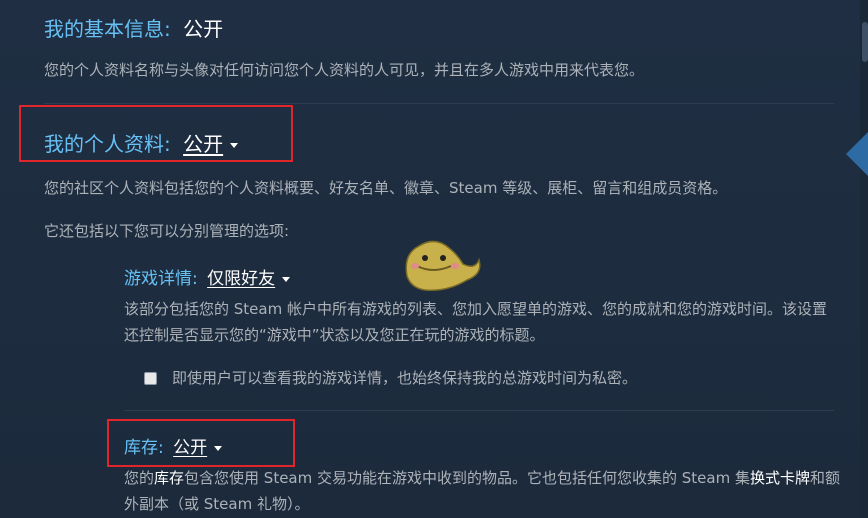  What do you see at coordinates (161, 279) in the screenshot?
I see `game-details-label: 游戏详情:` at bounding box center [161, 279].